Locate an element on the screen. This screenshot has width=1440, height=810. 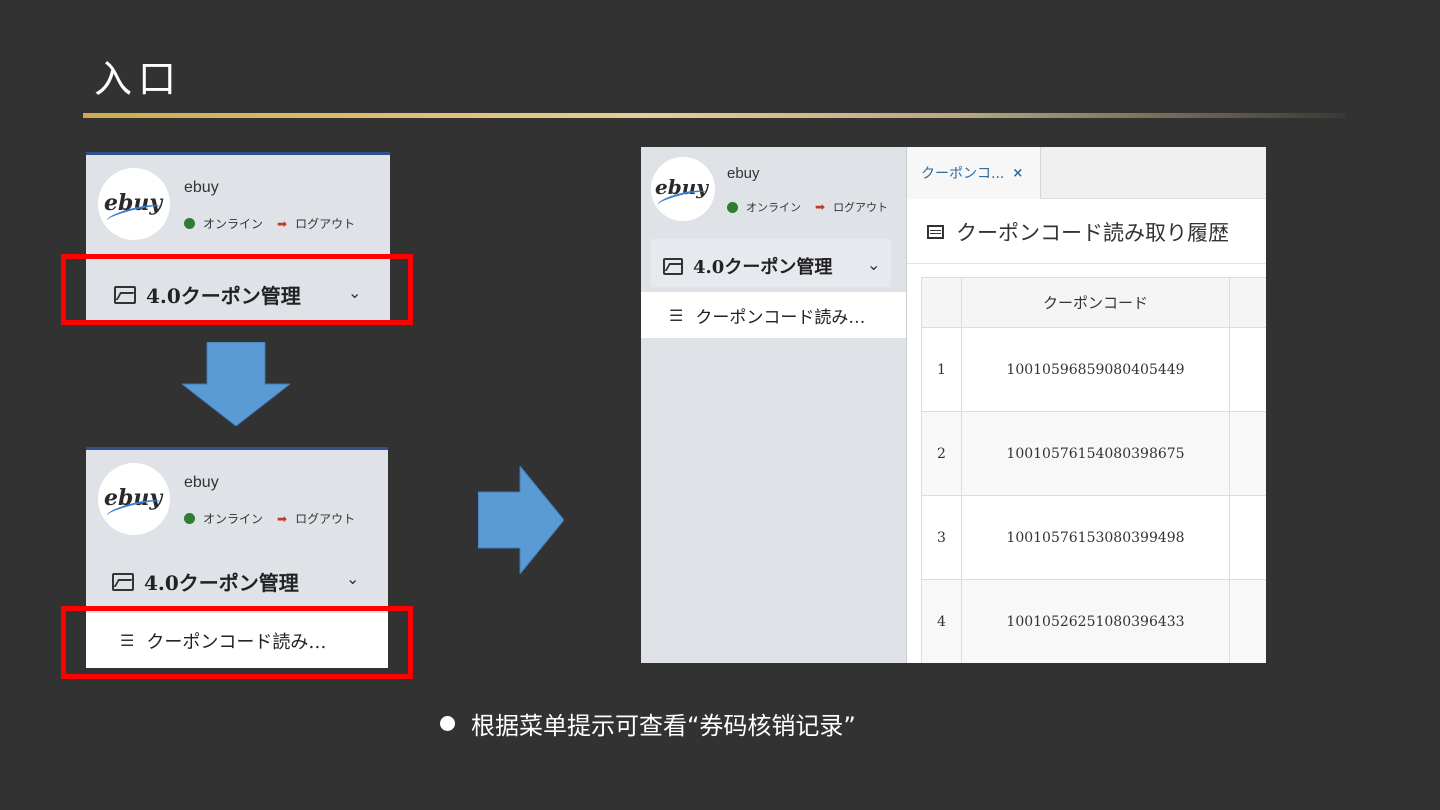
caption-text: 根据菜单提示可查看“券码核销记录” is located at coordinates (663, 726).